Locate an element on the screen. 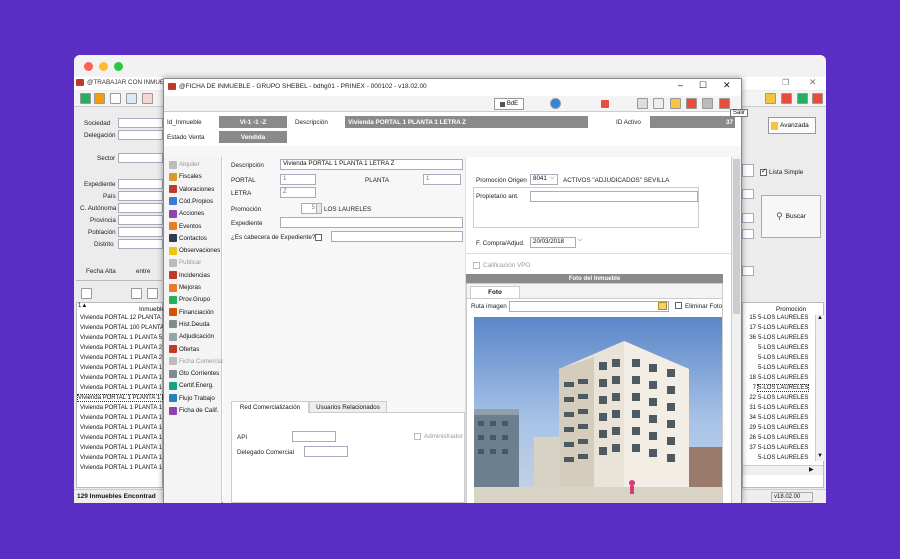 Image resolution: width=900 pixels, height=559 pixels. h-scrollbar: ▶ is located at coordinates (783, 470).